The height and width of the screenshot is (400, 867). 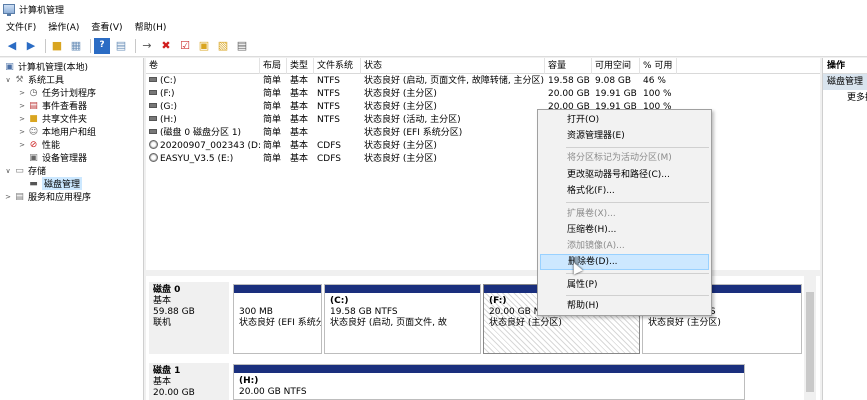 What do you see at coordinates (483, 133) in the screenshot?
I see `table-row: (磁盘 0 磁盘分区 1) 简单 基本 状态良好 (EFI 系统分区)` at bounding box center [483, 133].